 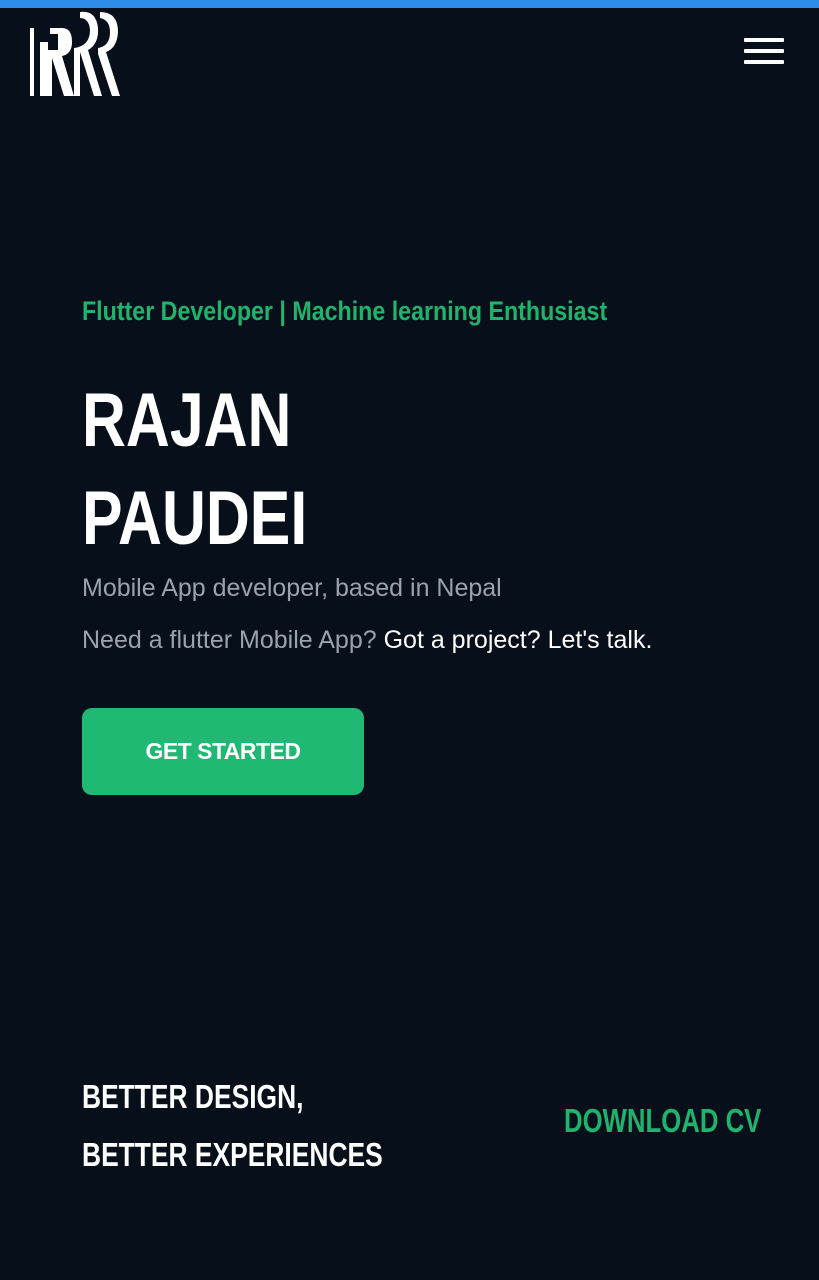 What do you see at coordinates (229, 640) in the screenshot?
I see `cta-question: Need a flutter Mobile App?` at bounding box center [229, 640].